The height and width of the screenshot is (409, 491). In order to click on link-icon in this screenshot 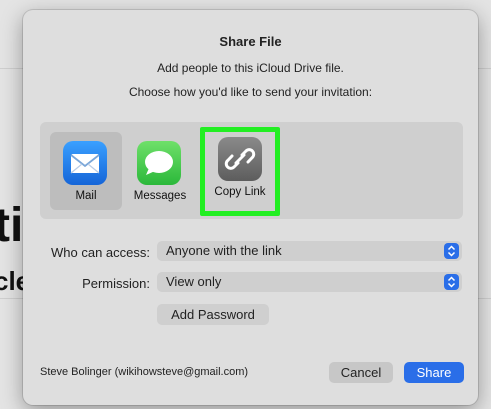, I will do `click(240, 159)`.